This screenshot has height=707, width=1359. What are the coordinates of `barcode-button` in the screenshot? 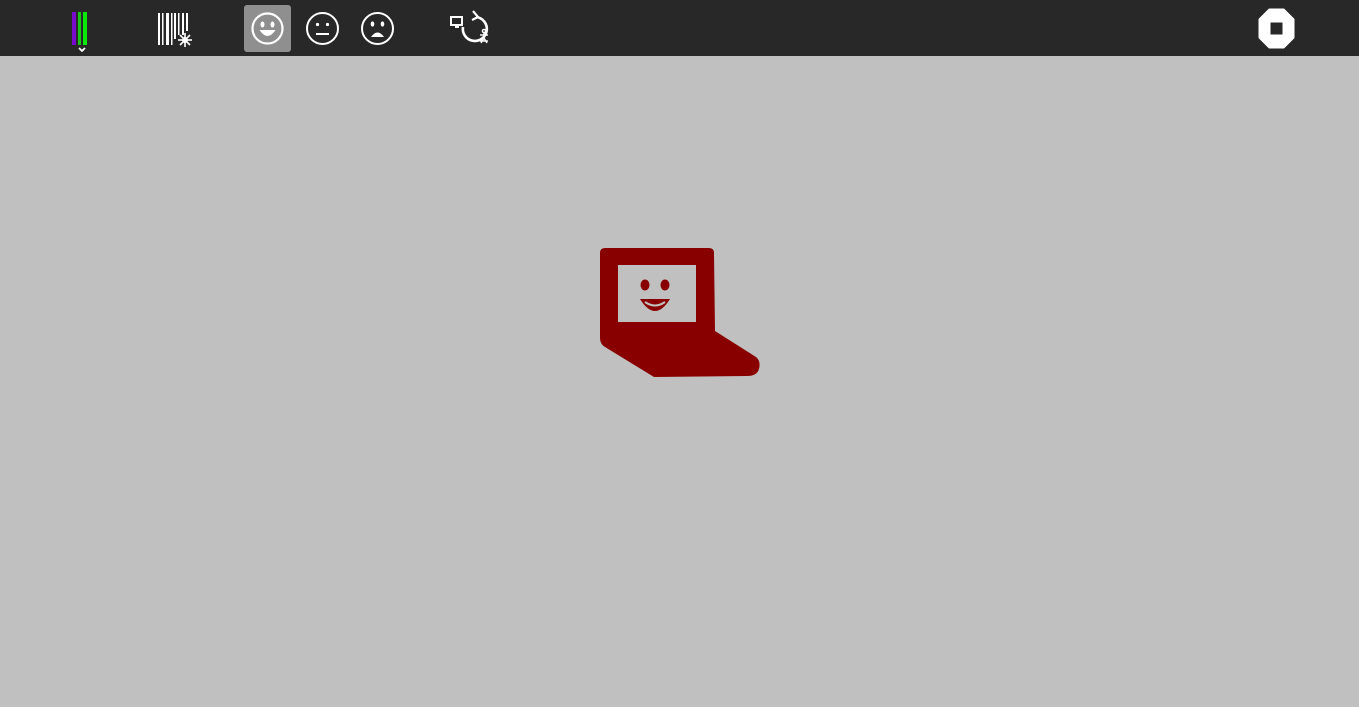 It's located at (175, 28).